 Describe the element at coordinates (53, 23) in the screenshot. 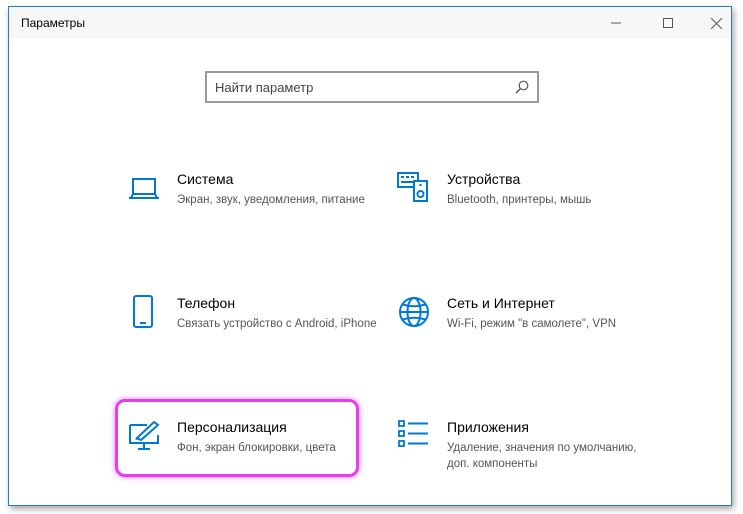

I see `window-title: Параметры` at that location.